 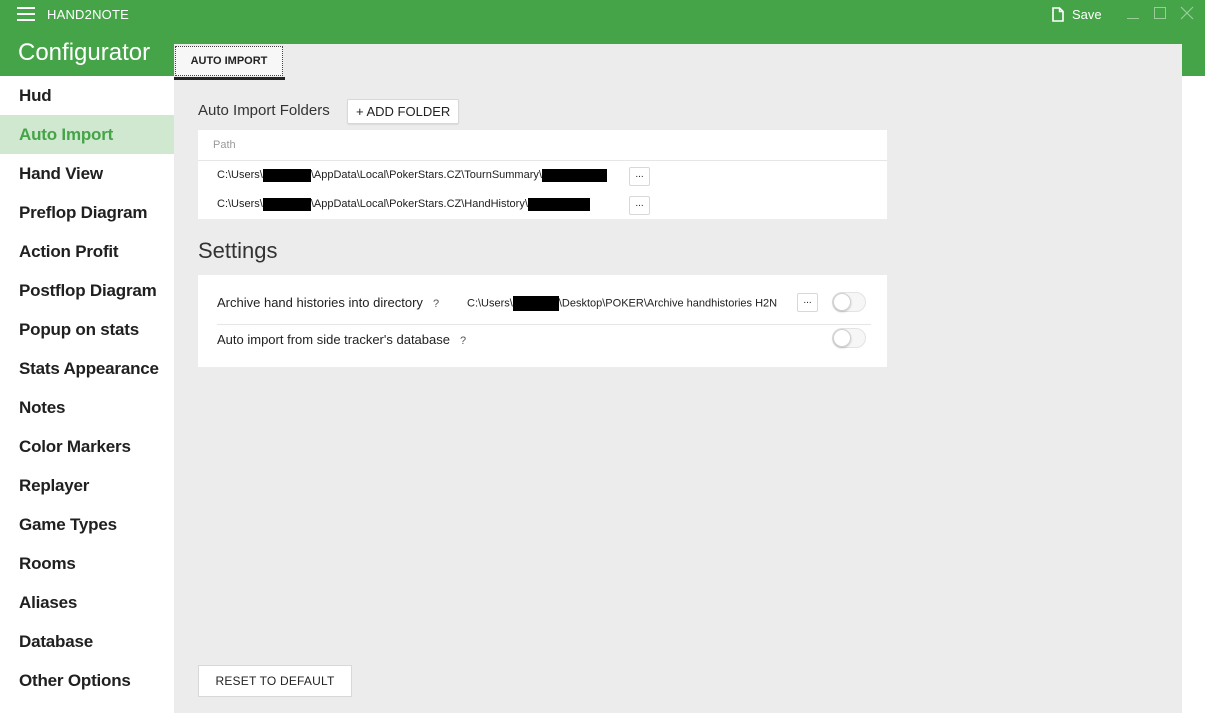 I want to click on right-edge, so click(x=1193, y=394).